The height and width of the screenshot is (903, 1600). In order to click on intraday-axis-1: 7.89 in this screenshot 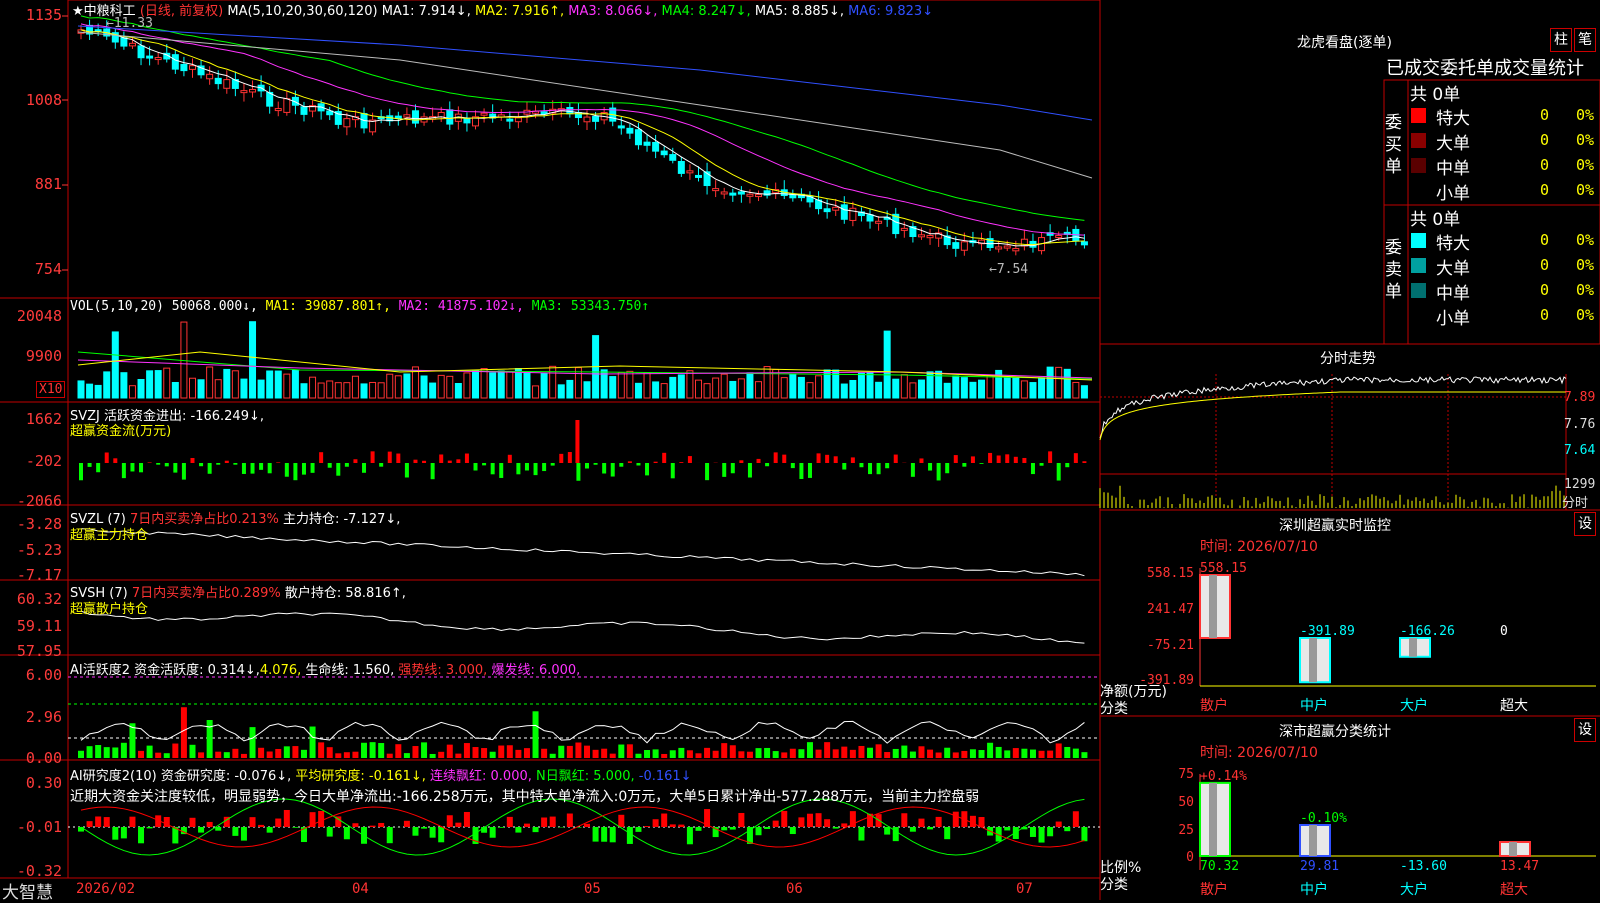, I will do `click(1579, 397)`.